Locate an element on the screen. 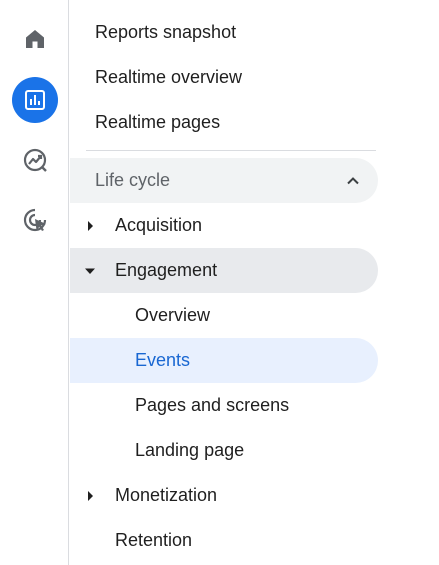 Image resolution: width=439 pixels, height=565 pixels. nav-item-realtime-pages: Realtime pages is located at coordinates (157, 122).